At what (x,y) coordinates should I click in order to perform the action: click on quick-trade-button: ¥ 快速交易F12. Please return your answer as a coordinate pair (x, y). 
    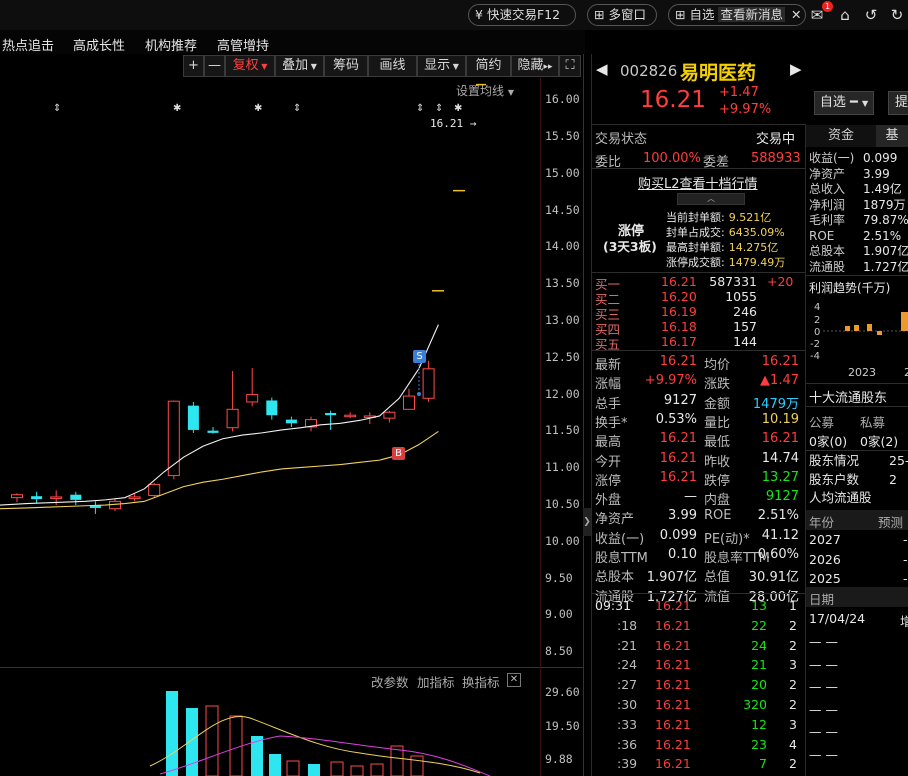
    Looking at the image, I should click on (522, 15).